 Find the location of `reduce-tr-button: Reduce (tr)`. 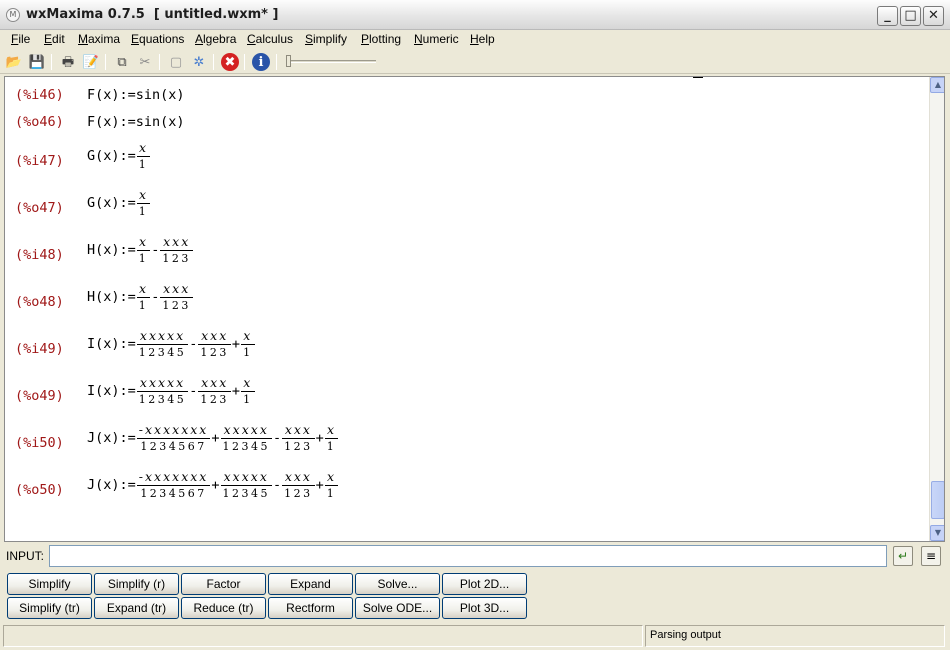

reduce-tr-button: Reduce (tr) is located at coordinates (223, 608).